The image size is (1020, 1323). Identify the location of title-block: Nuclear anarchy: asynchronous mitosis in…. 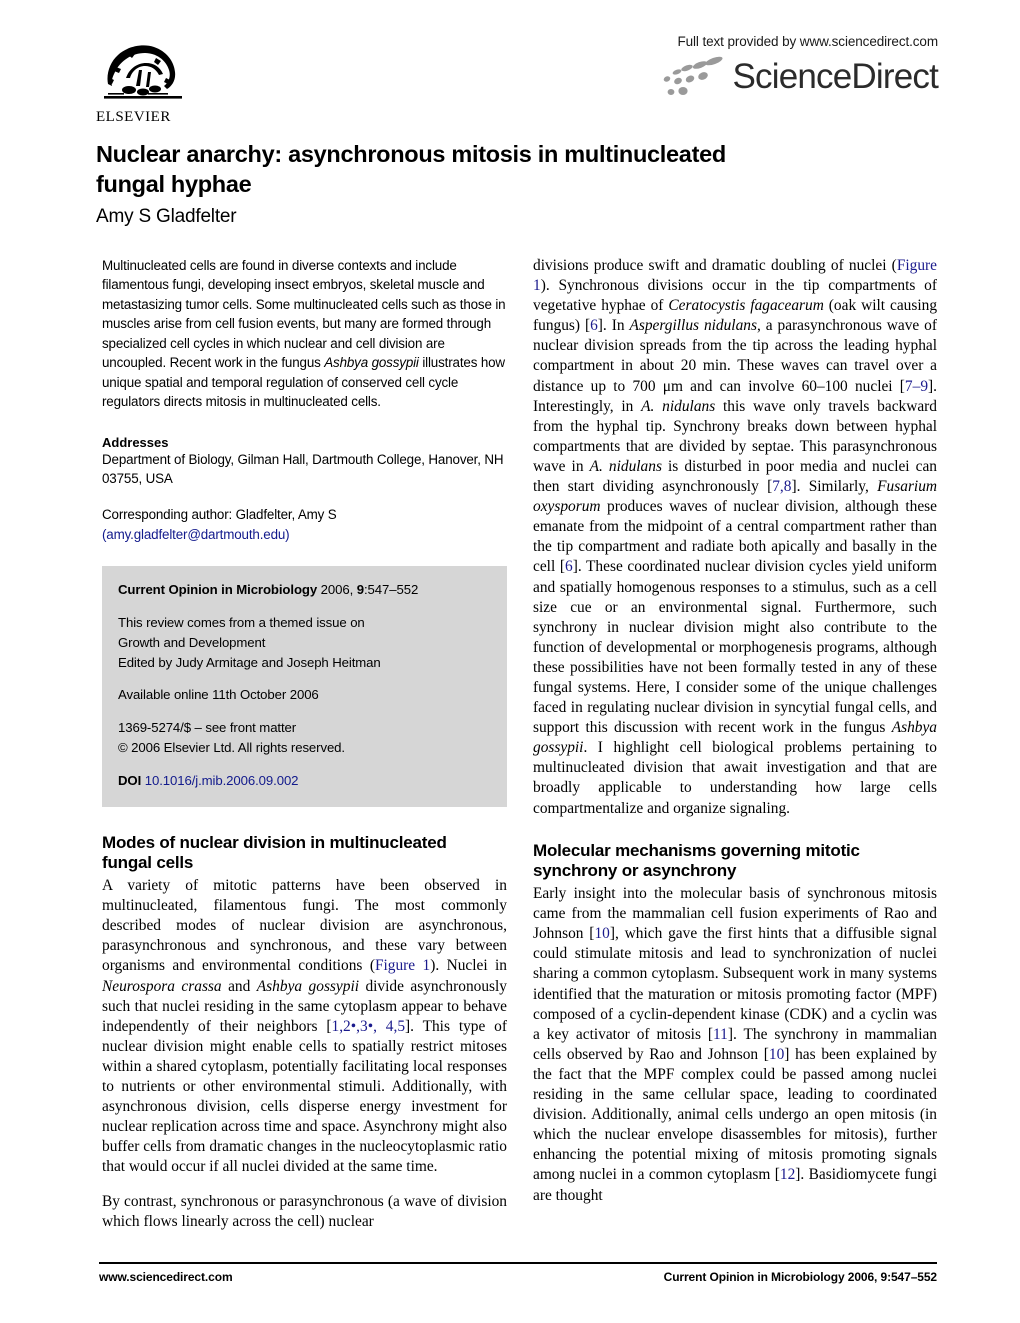
(517, 184).